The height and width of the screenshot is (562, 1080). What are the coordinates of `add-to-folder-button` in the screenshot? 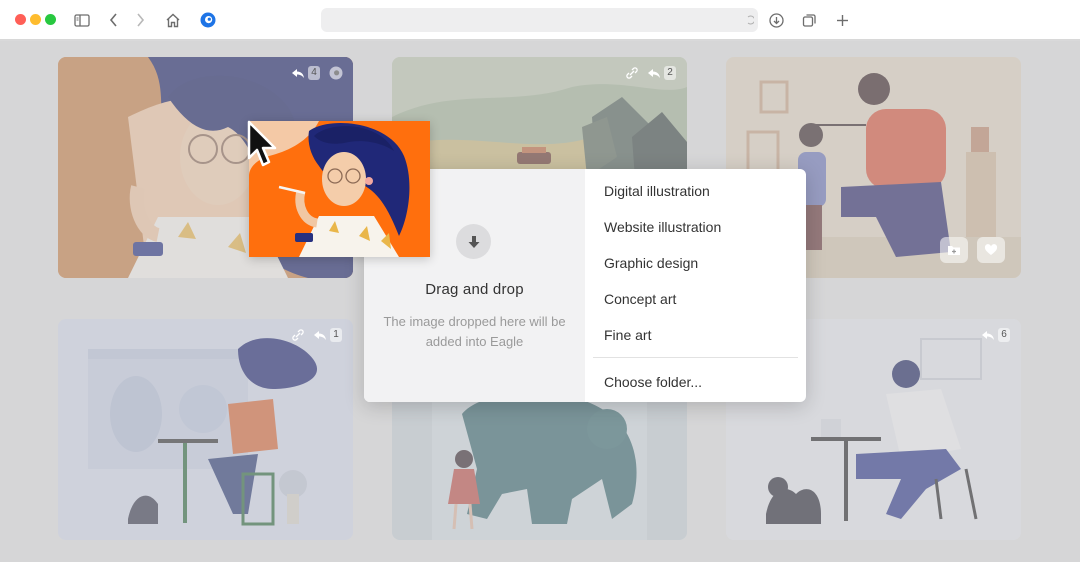 It's located at (954, 250).